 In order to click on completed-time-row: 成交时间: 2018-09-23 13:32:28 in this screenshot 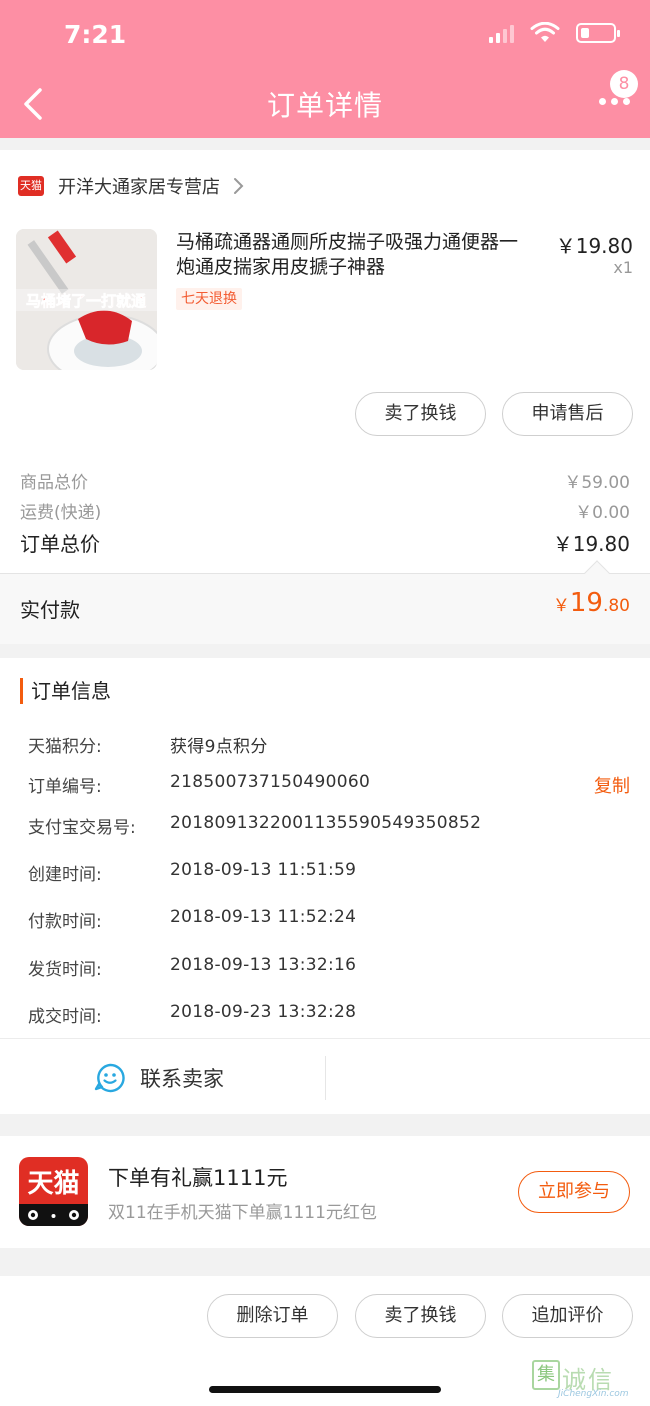, I will do `click(192, 1014)`.